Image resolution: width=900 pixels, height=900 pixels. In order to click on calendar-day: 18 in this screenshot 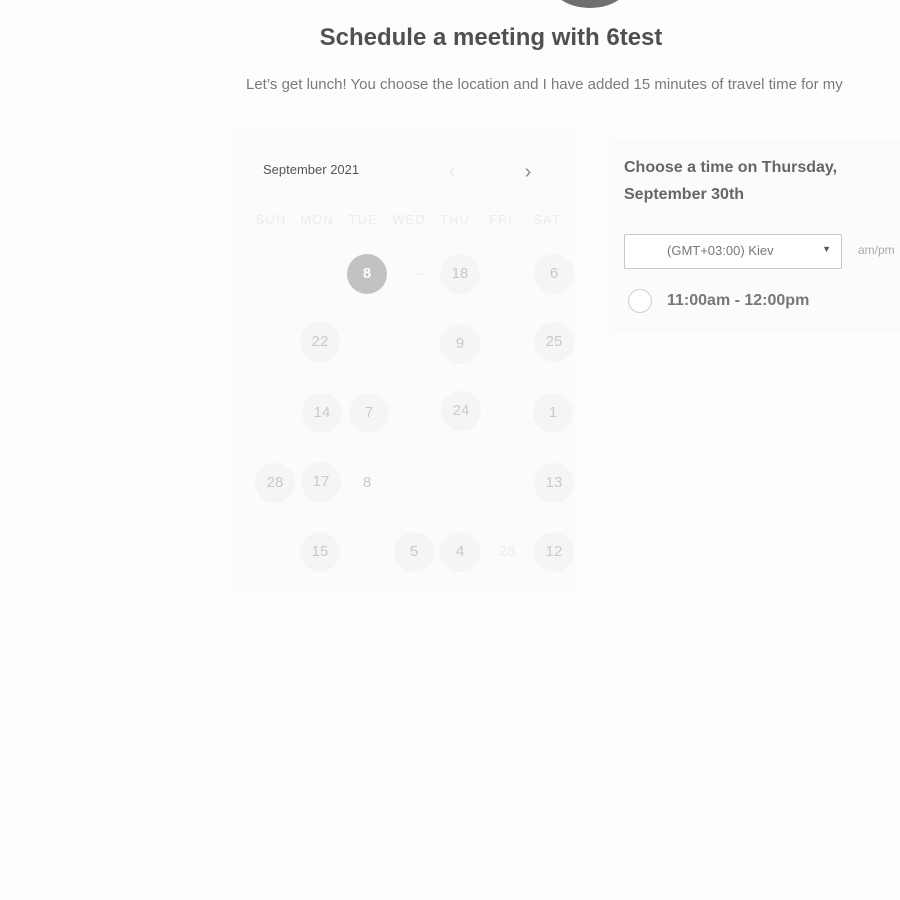, I will do `click(460, 274)`.